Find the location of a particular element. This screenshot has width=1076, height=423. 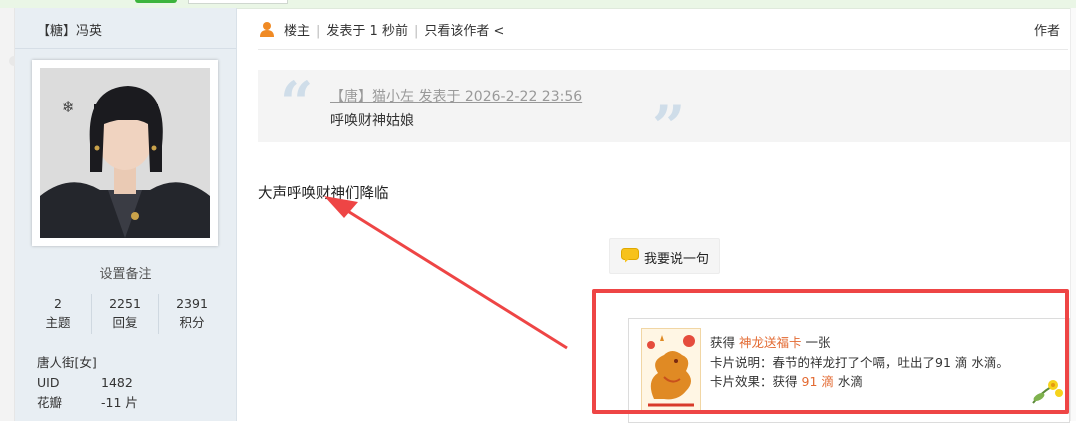

left-edge-bar is located at coordinates (9, 214).